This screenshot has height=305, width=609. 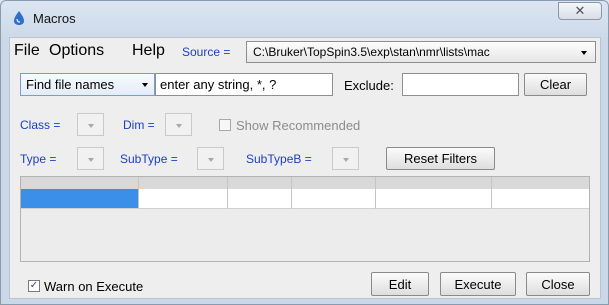 I want to click on search-mode-select: Find file names, so click(x=87, y=84).